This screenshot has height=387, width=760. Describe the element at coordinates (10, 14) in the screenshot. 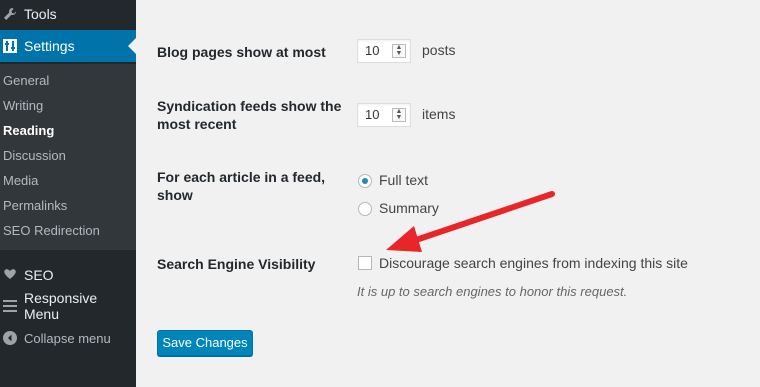

I see `wrench-icon` at that location.